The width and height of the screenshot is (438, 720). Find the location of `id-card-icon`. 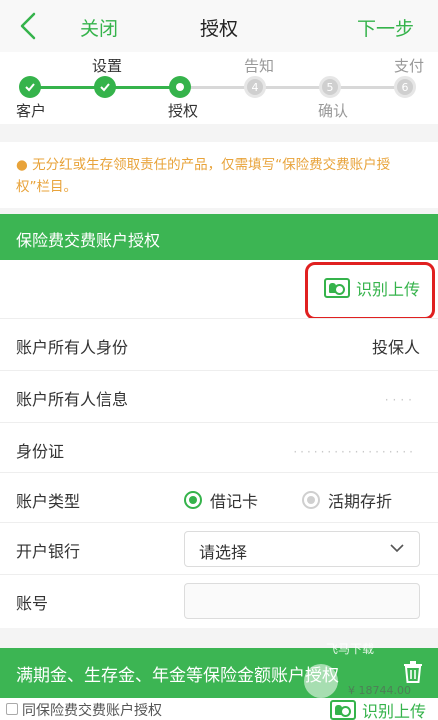

id-card-icon is located at coordinates (337, 288).